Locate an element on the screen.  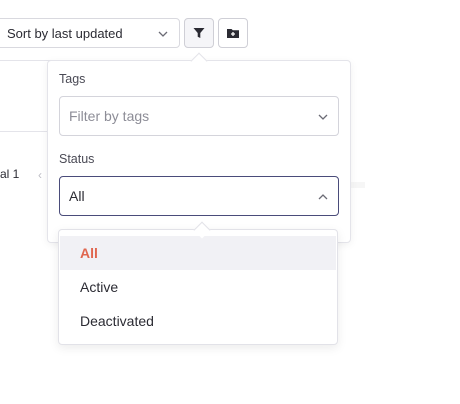
tags-select: Filter by tags is located at coordinates (199, 116).